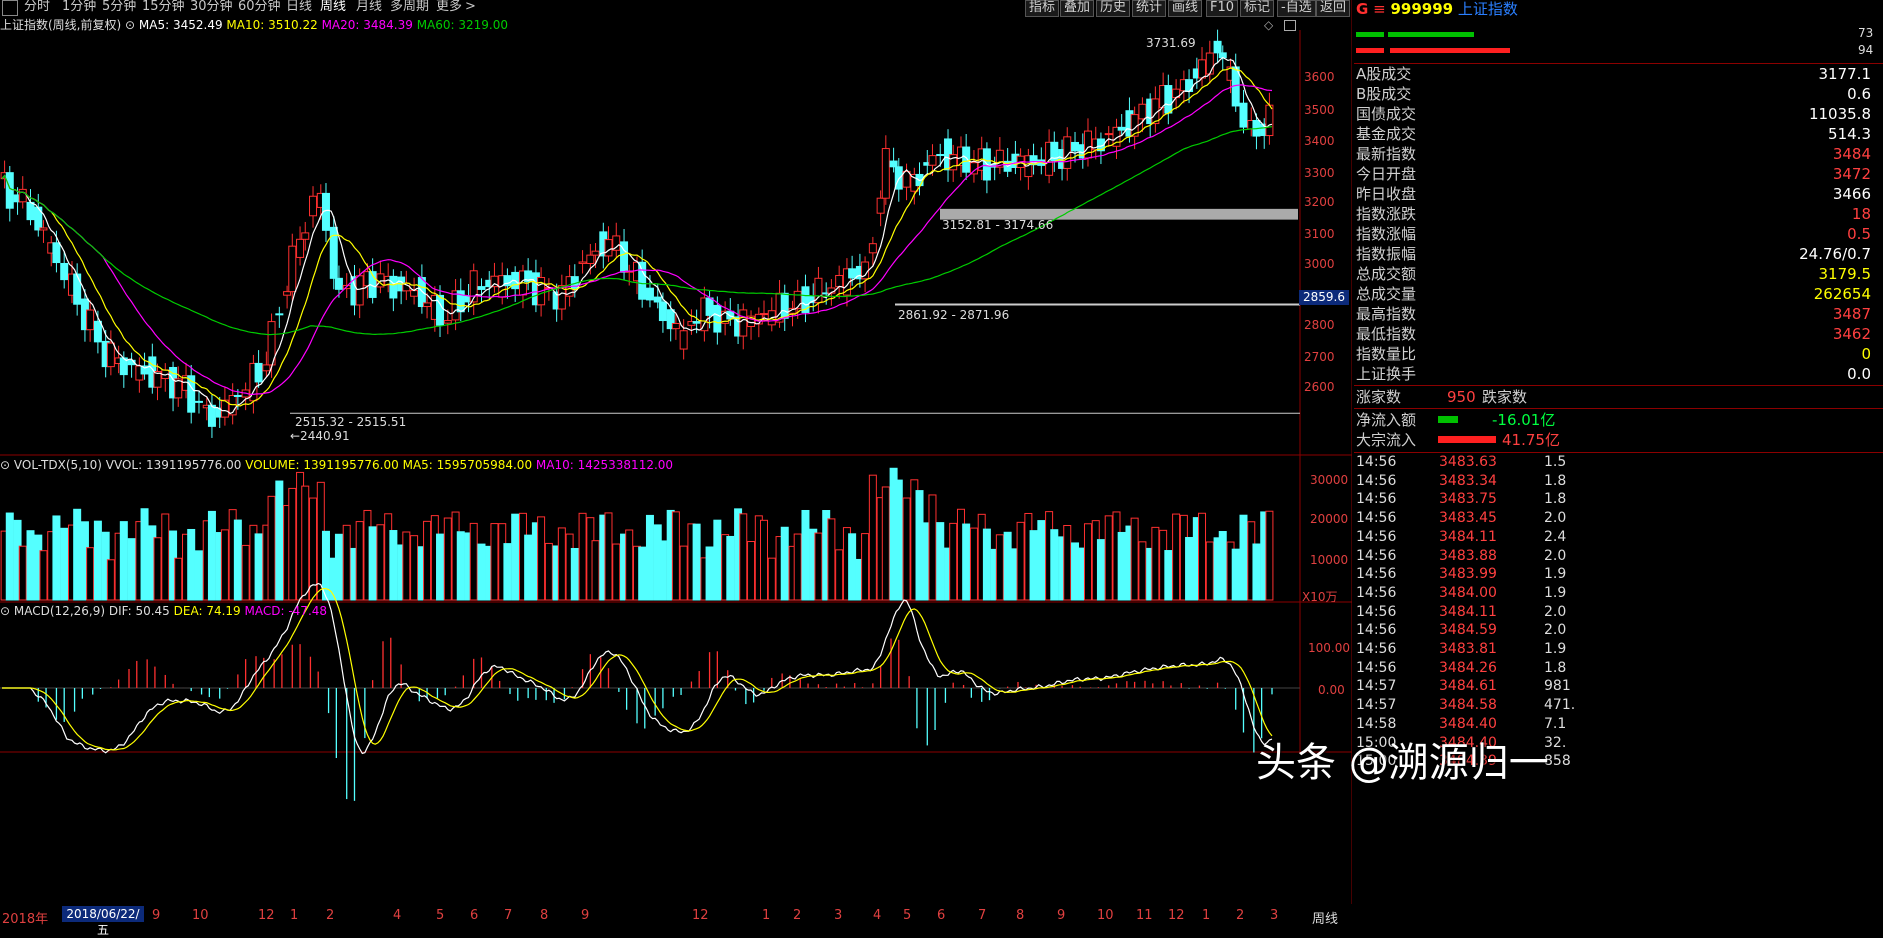 The image size is (1883, 938). I want to click on x-month-label: 9, so click(156, 915).